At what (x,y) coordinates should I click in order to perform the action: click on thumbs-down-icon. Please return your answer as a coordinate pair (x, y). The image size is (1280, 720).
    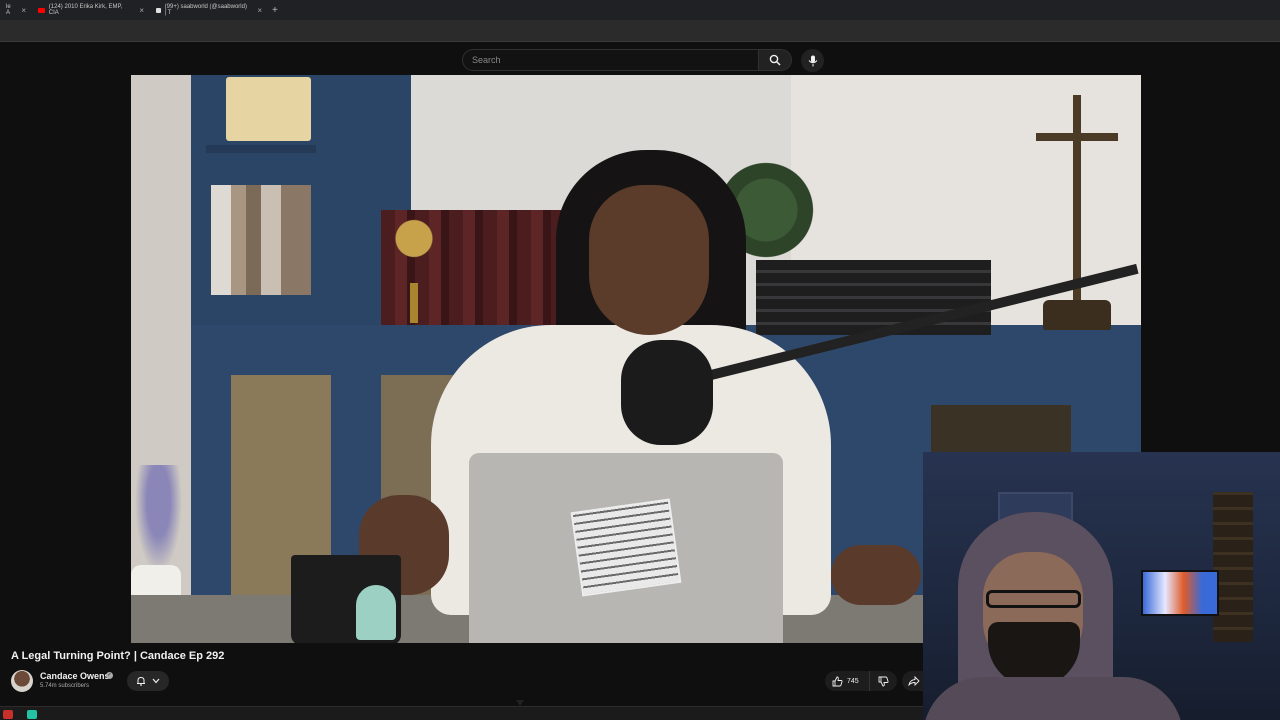
    Looking at the image, I should click on (883, 681).